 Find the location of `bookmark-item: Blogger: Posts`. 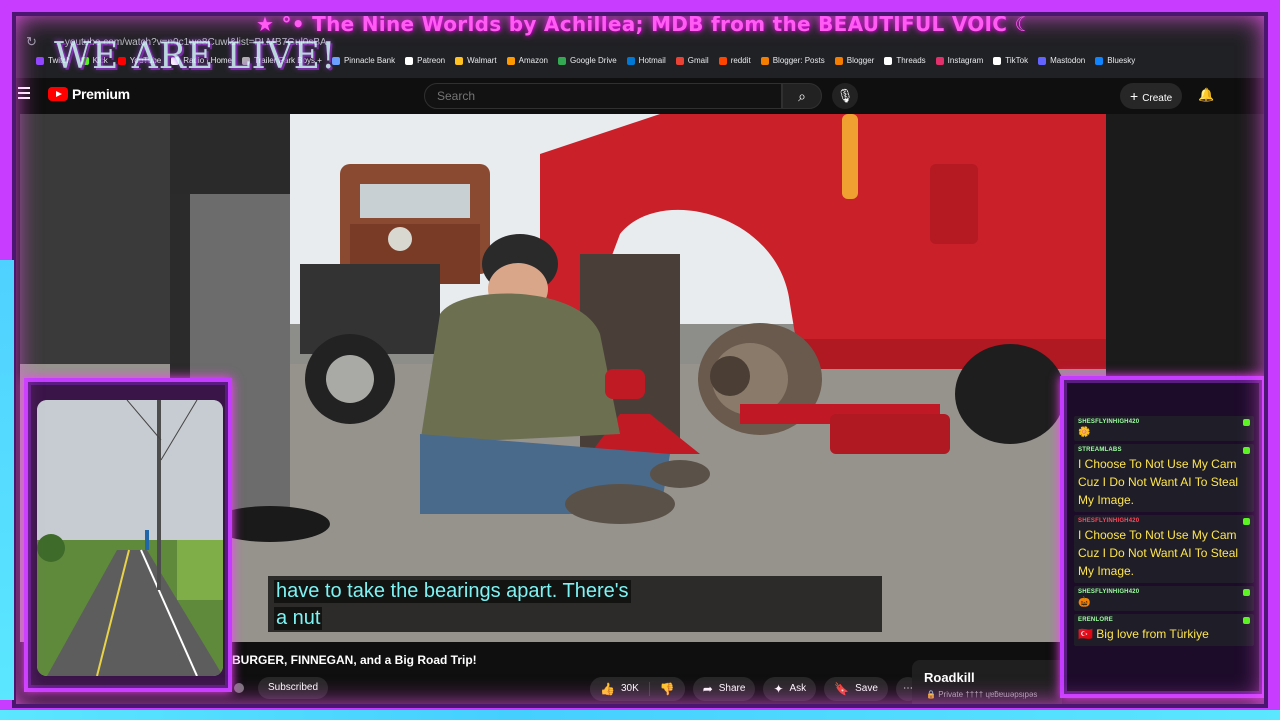

bookmark-item: Blogger: Posts is located at coordinates (792, 60).